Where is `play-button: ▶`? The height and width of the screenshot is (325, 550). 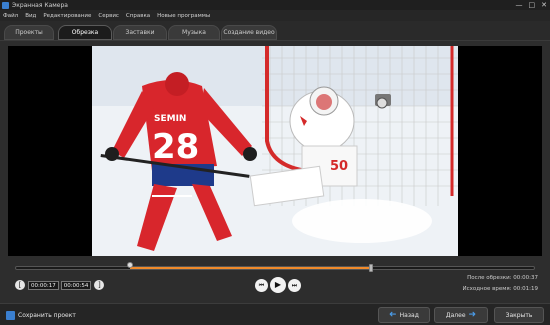
play-button: ▶ is located at coordinates (278, 285).